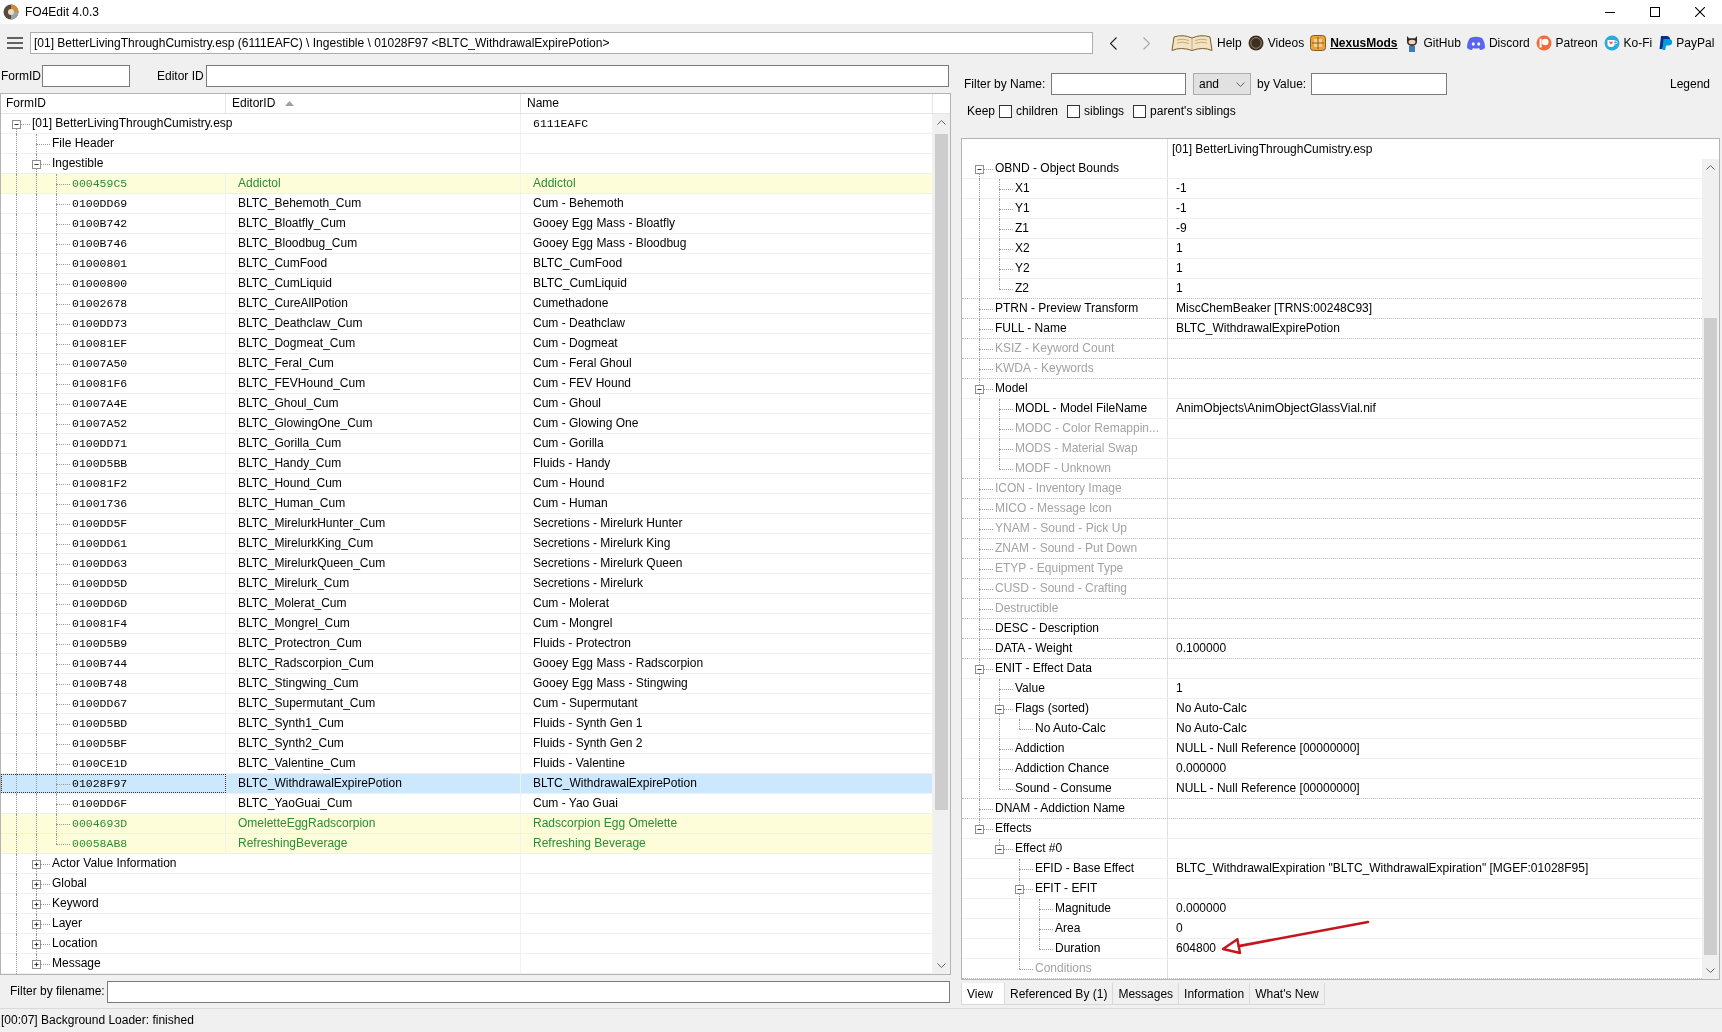 This screenshot has height=1032, width=1722. What do you see at coordinates (1332, 729) in the screenshot?
I see `field-row: No Auto-Calc No Auto-Calc` at bounding box center [1332, 729].